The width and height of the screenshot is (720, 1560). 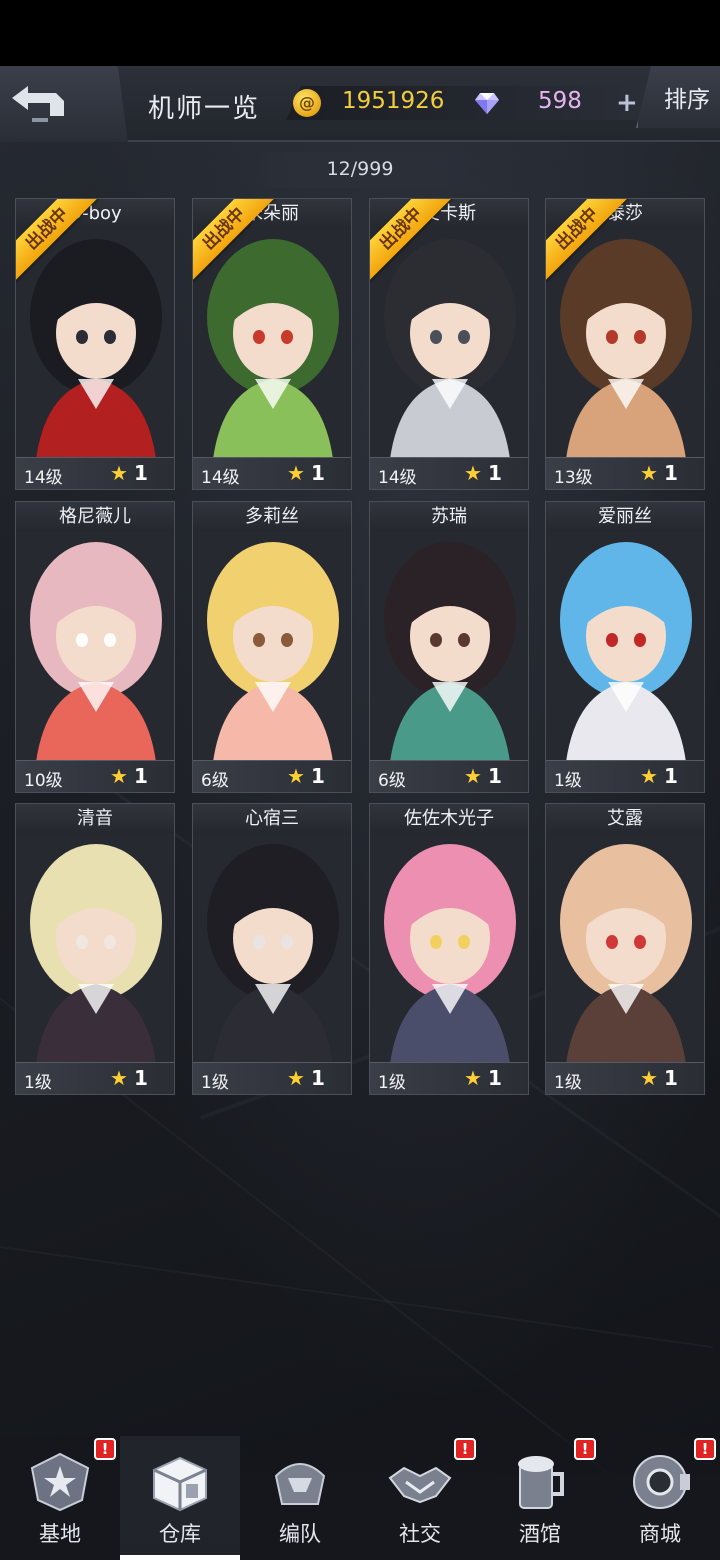 I want to click on pilot-card: 多莉丝 6级 ★ 1, so click(x=272, y=647).